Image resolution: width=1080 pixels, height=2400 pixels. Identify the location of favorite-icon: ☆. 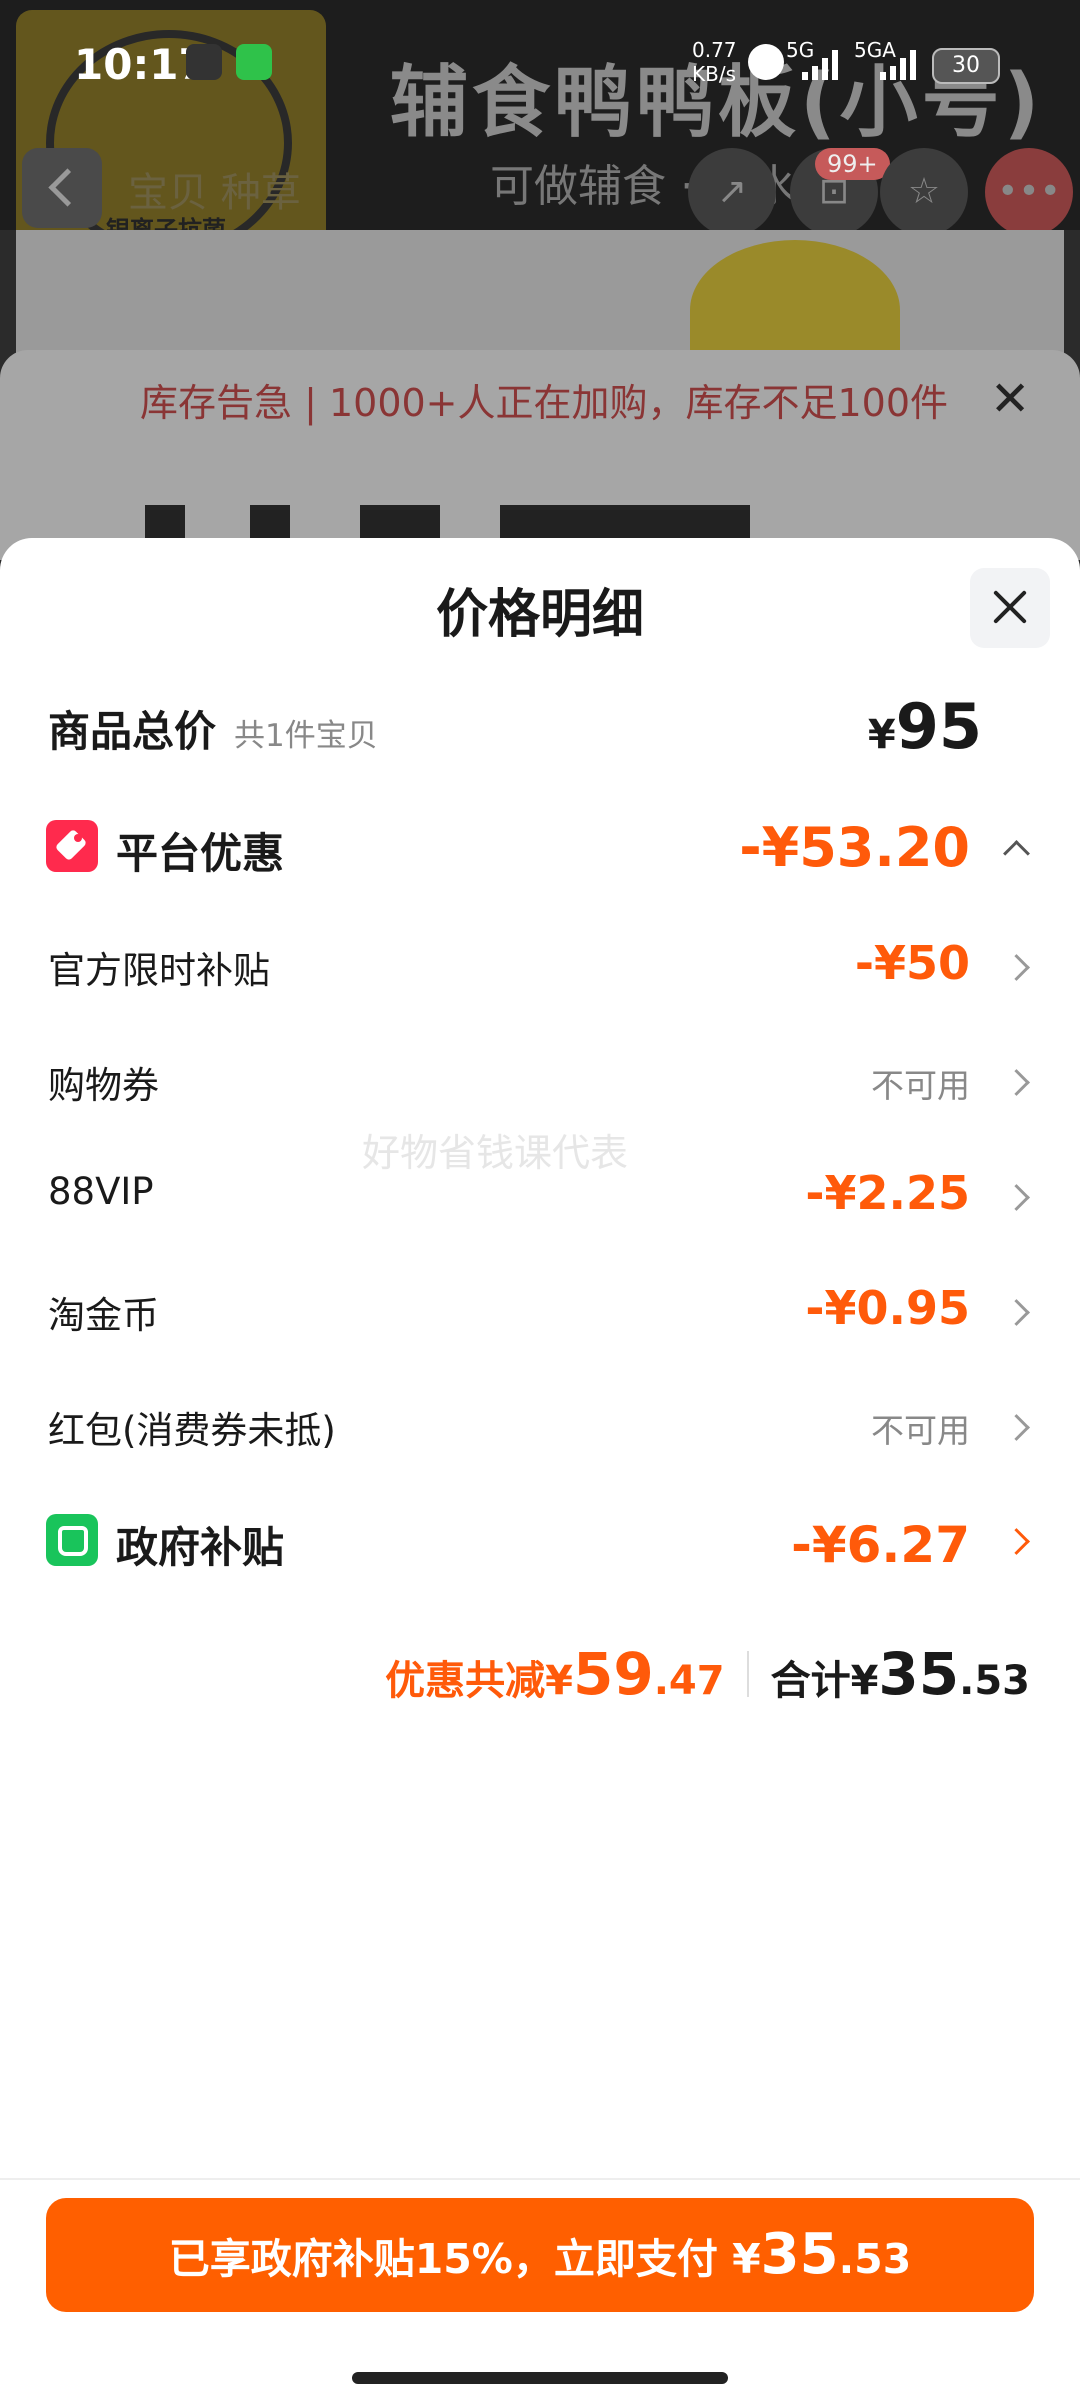
(924, 192).